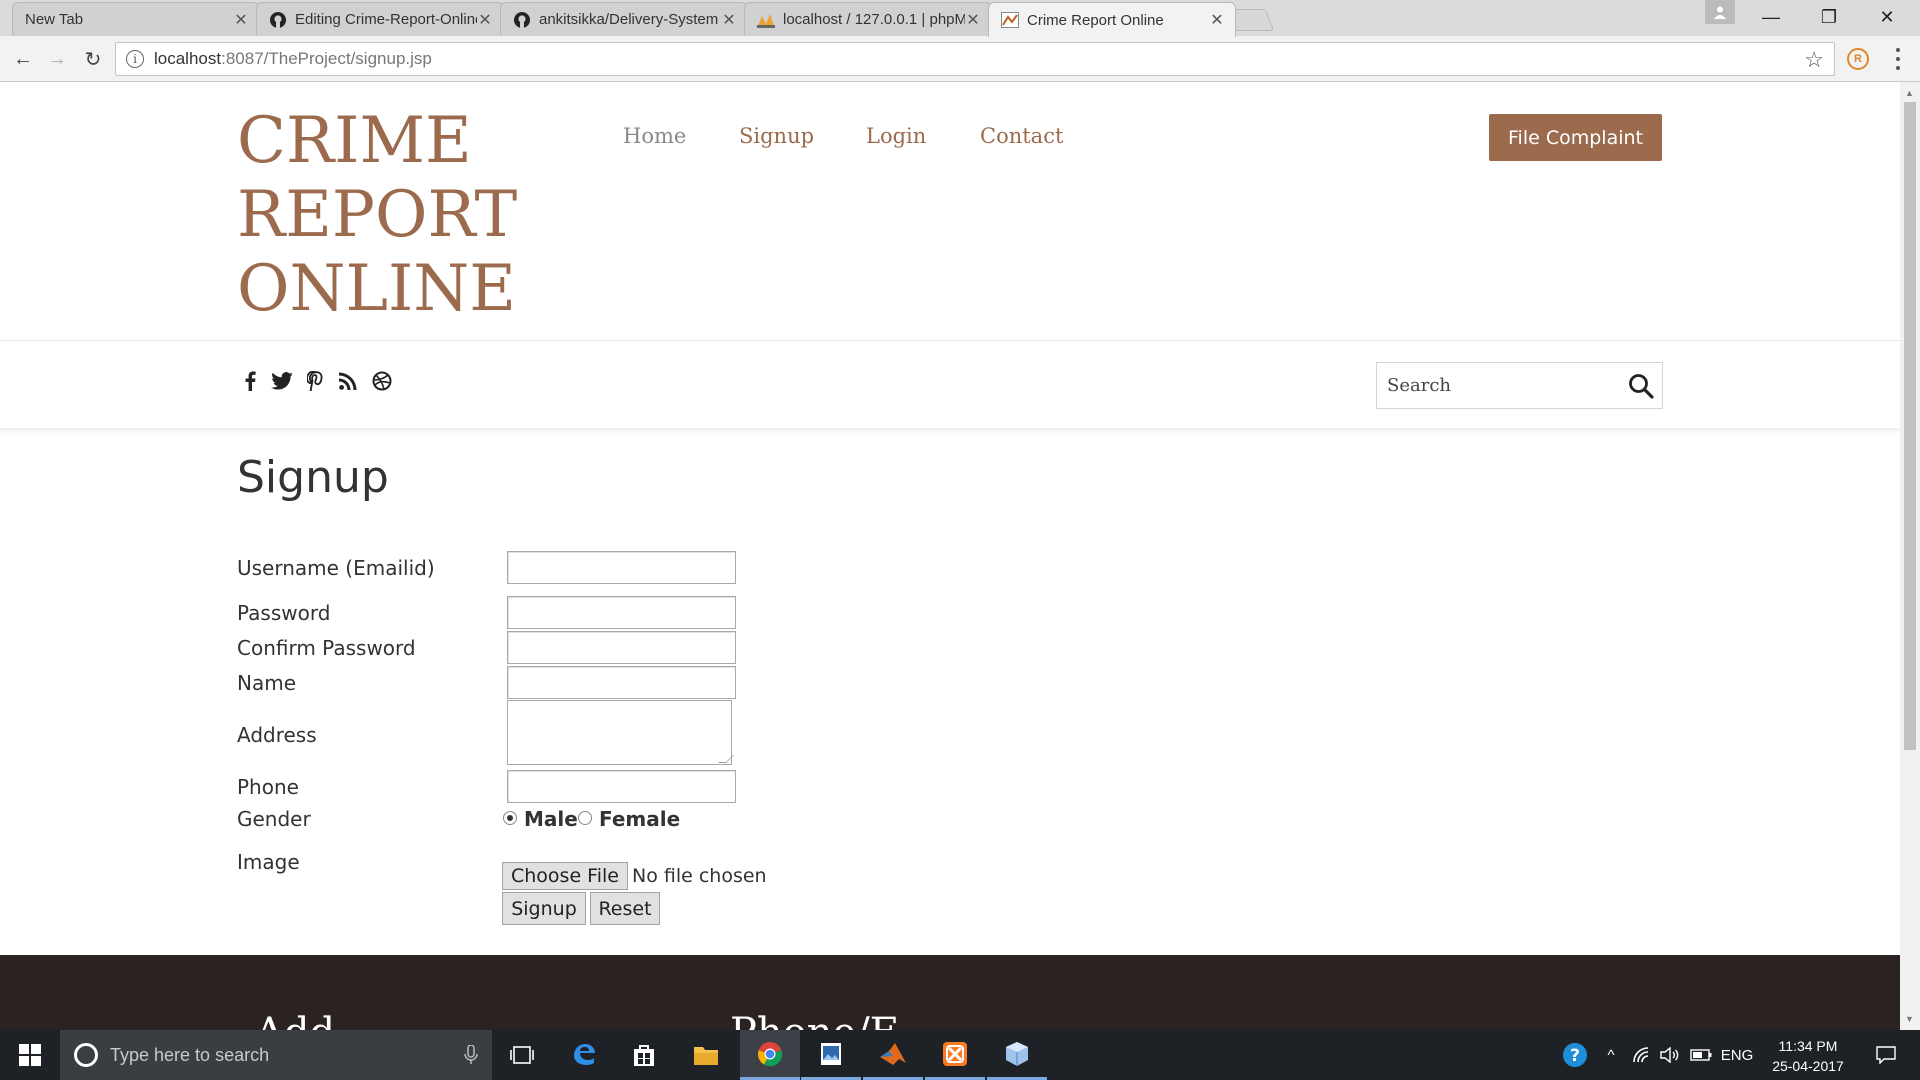 Image resolution: width=1920 pixels, height=1080 pixels. Describe the element at coordinates (1642, 1055) in the screenshot. I see `network-icon` at that location.